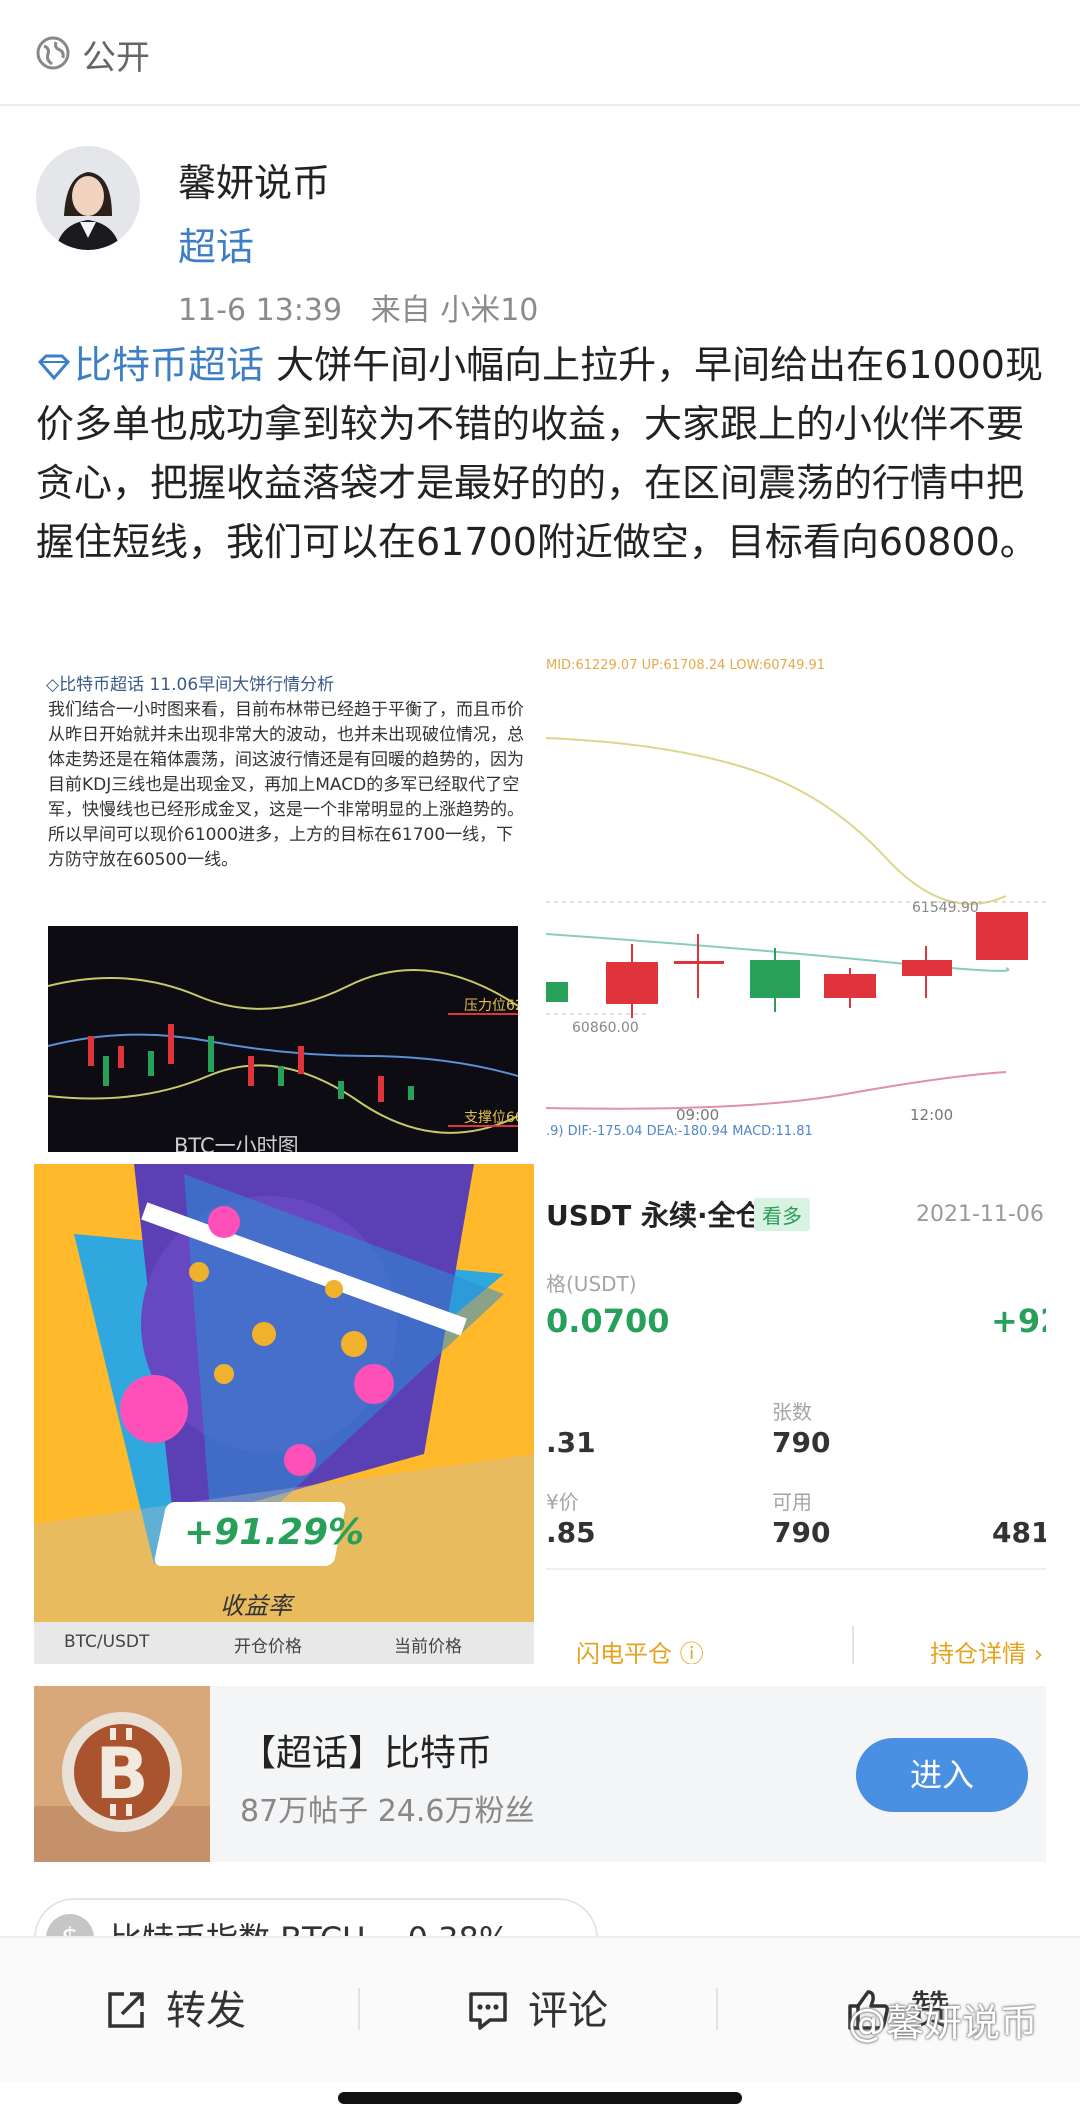 This screenshot has width=1080, height=2119. Describe the element at coordinates (491, 1118) in the screenshot. I see `support-label: 支撑位60` at that location.